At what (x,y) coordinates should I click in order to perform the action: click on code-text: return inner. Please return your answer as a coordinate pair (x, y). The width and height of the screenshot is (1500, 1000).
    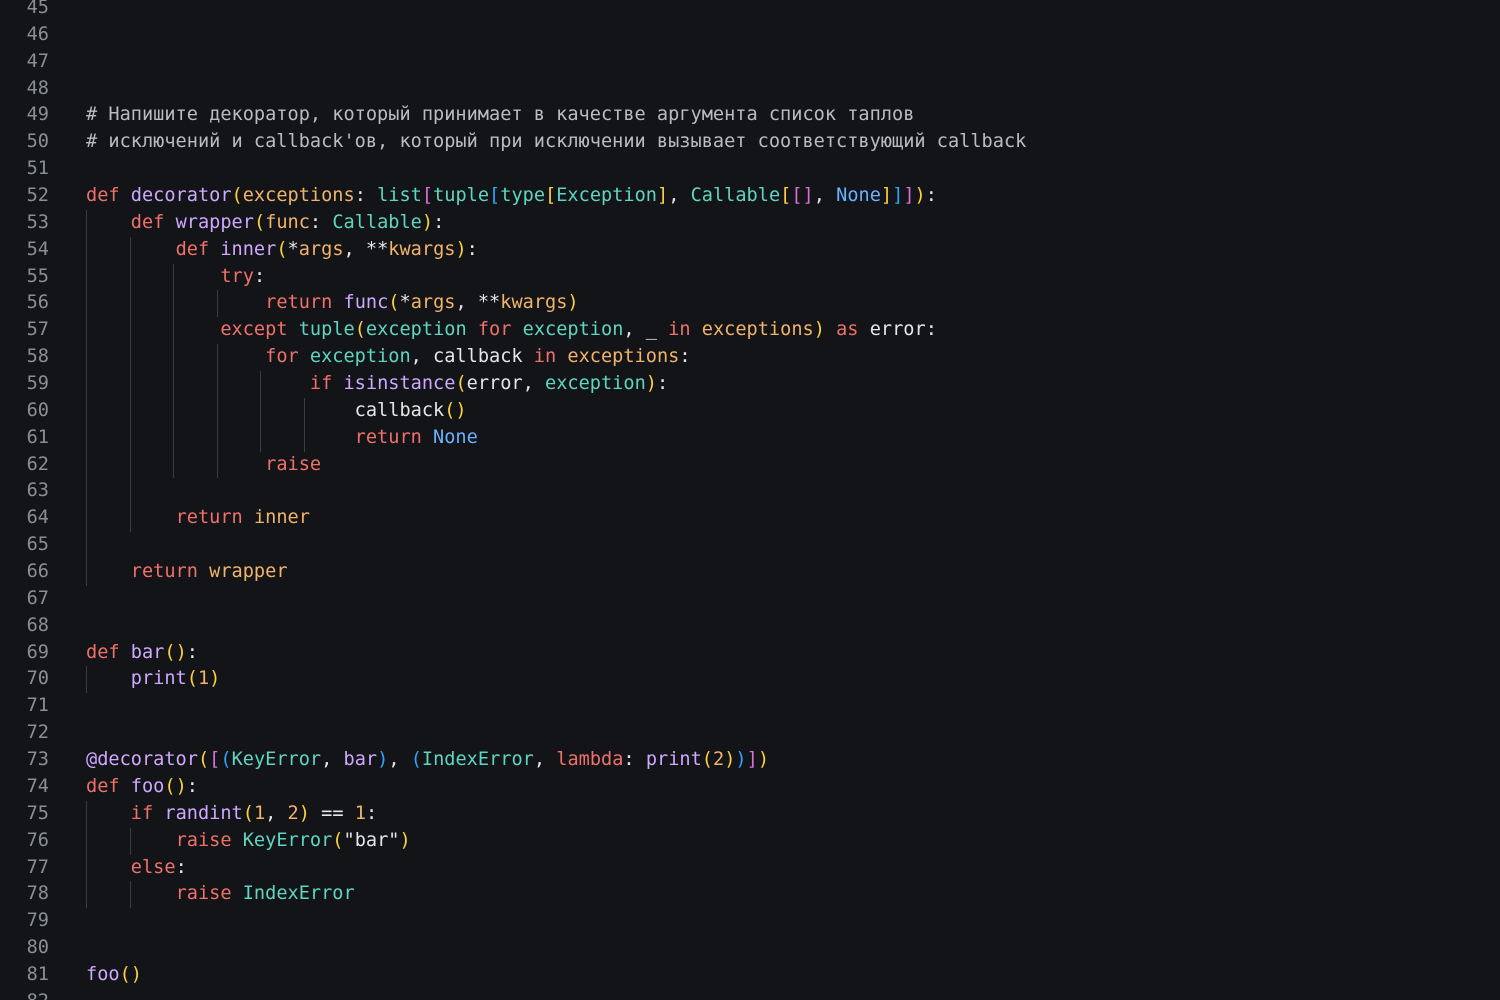
    Looking at the image, I should click on (198, 518).